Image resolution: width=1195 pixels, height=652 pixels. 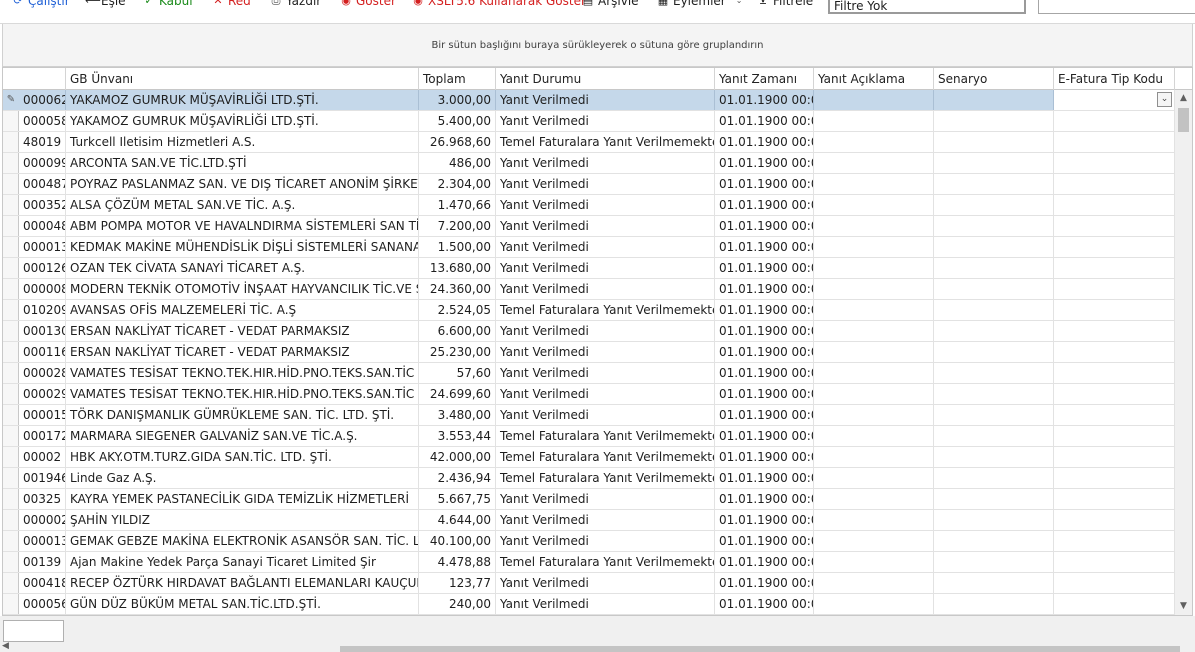 What do you see at coordinates (242, 520) in the screenshot?
I see `cell-name: ŞAHİN YILDIZ` at bounding box center [242, 520].